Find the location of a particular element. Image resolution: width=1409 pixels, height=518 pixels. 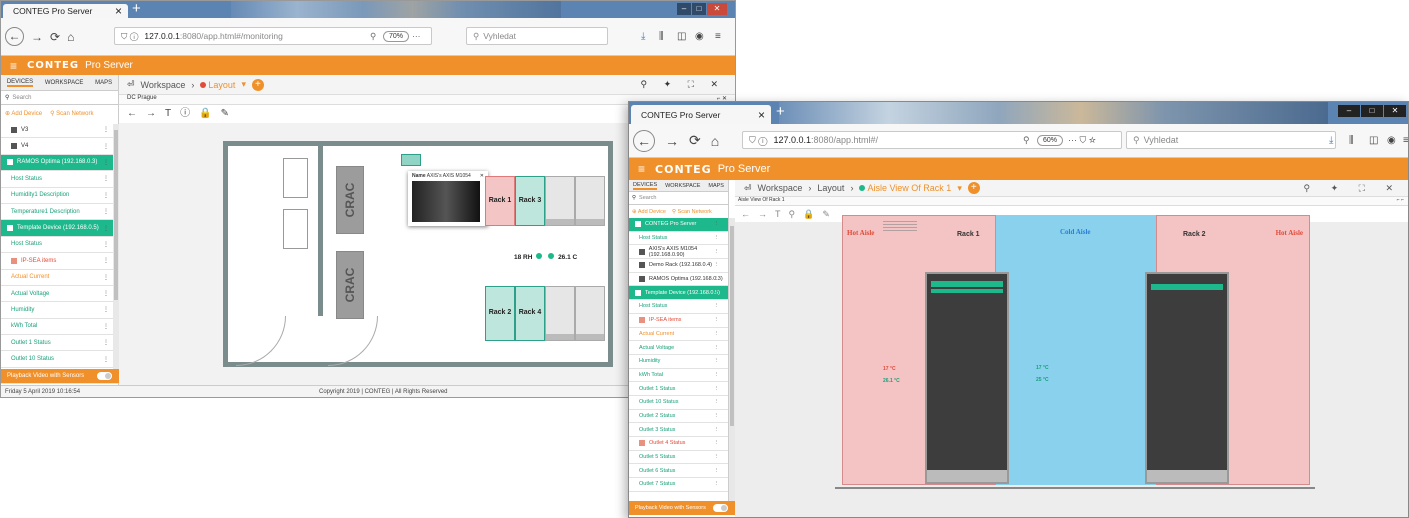

tree-item: kWh Total ⋮ is located at coordinates (678, 376).